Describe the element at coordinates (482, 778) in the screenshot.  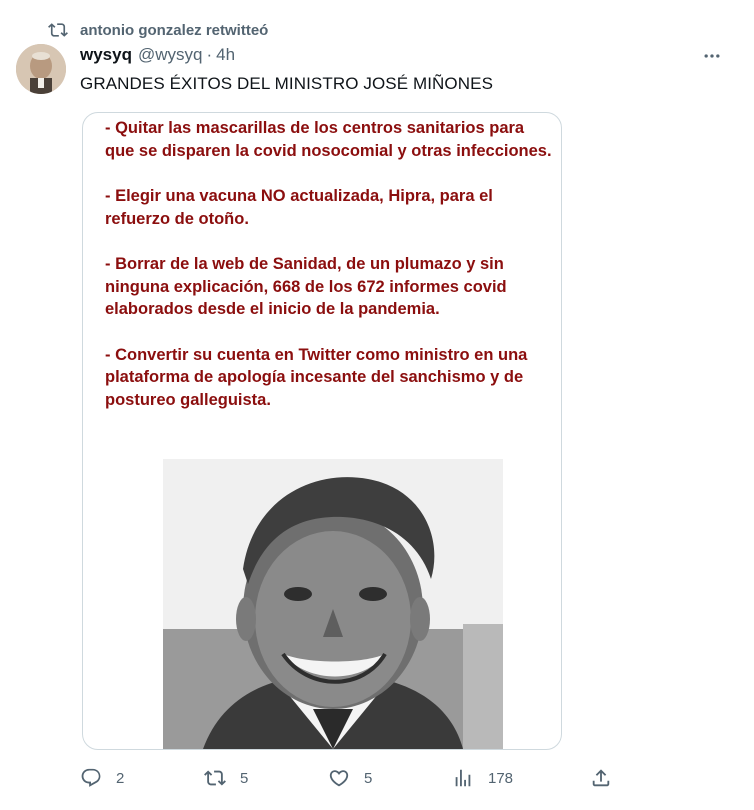
I see `views-button: 178` at that location.